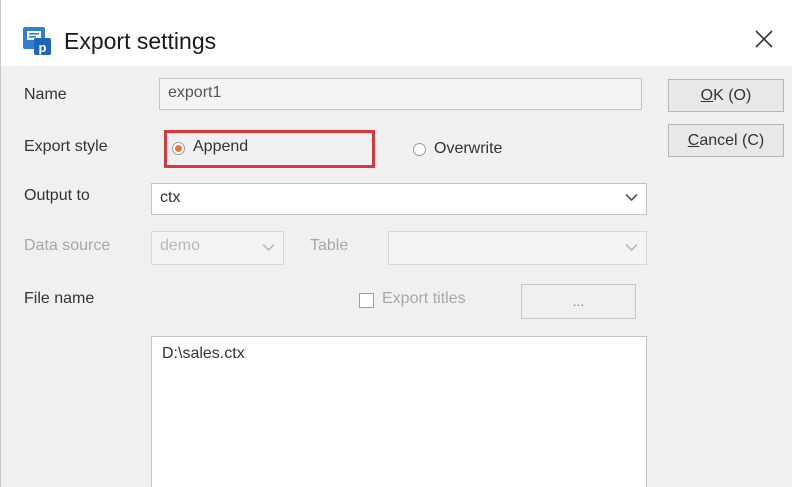  What do you see at coordinates (399, 199) in the screenshot?
I see `output-to-select: ctx` at bounding box center [399, 199].